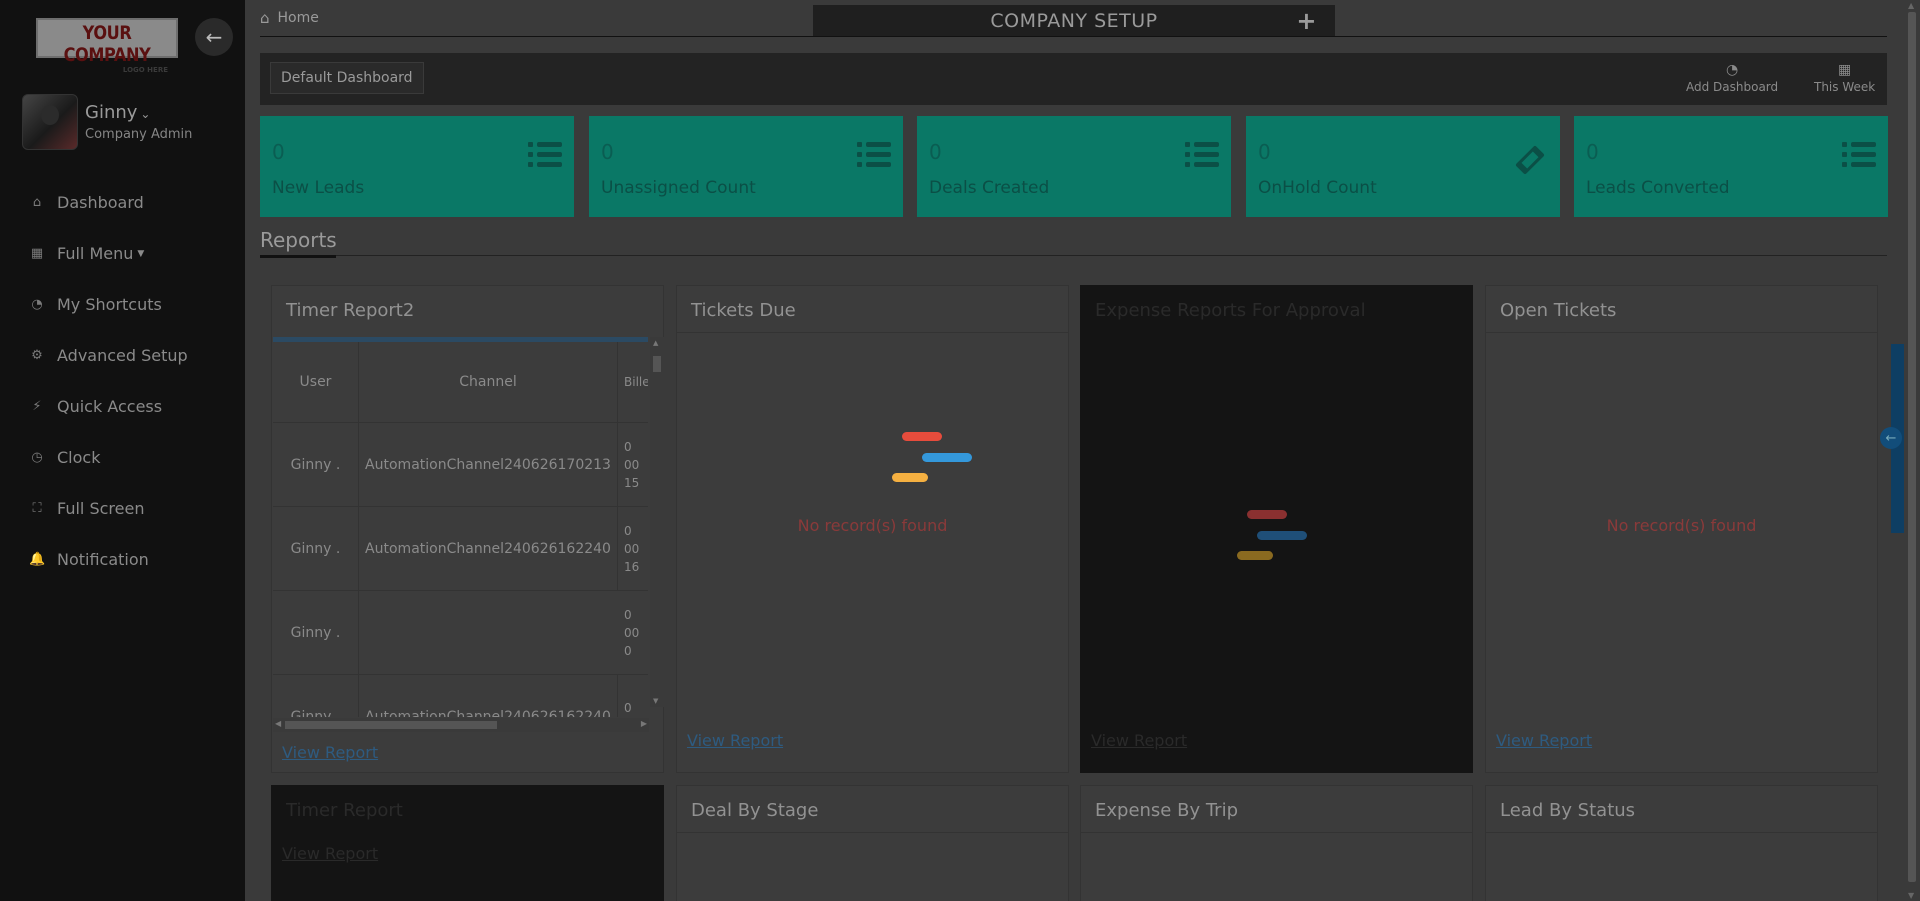  What do you see at coordinates (37, 559) in the screenshot?
I see `bell-icon: 🔔` at bounding box center [37, 559].